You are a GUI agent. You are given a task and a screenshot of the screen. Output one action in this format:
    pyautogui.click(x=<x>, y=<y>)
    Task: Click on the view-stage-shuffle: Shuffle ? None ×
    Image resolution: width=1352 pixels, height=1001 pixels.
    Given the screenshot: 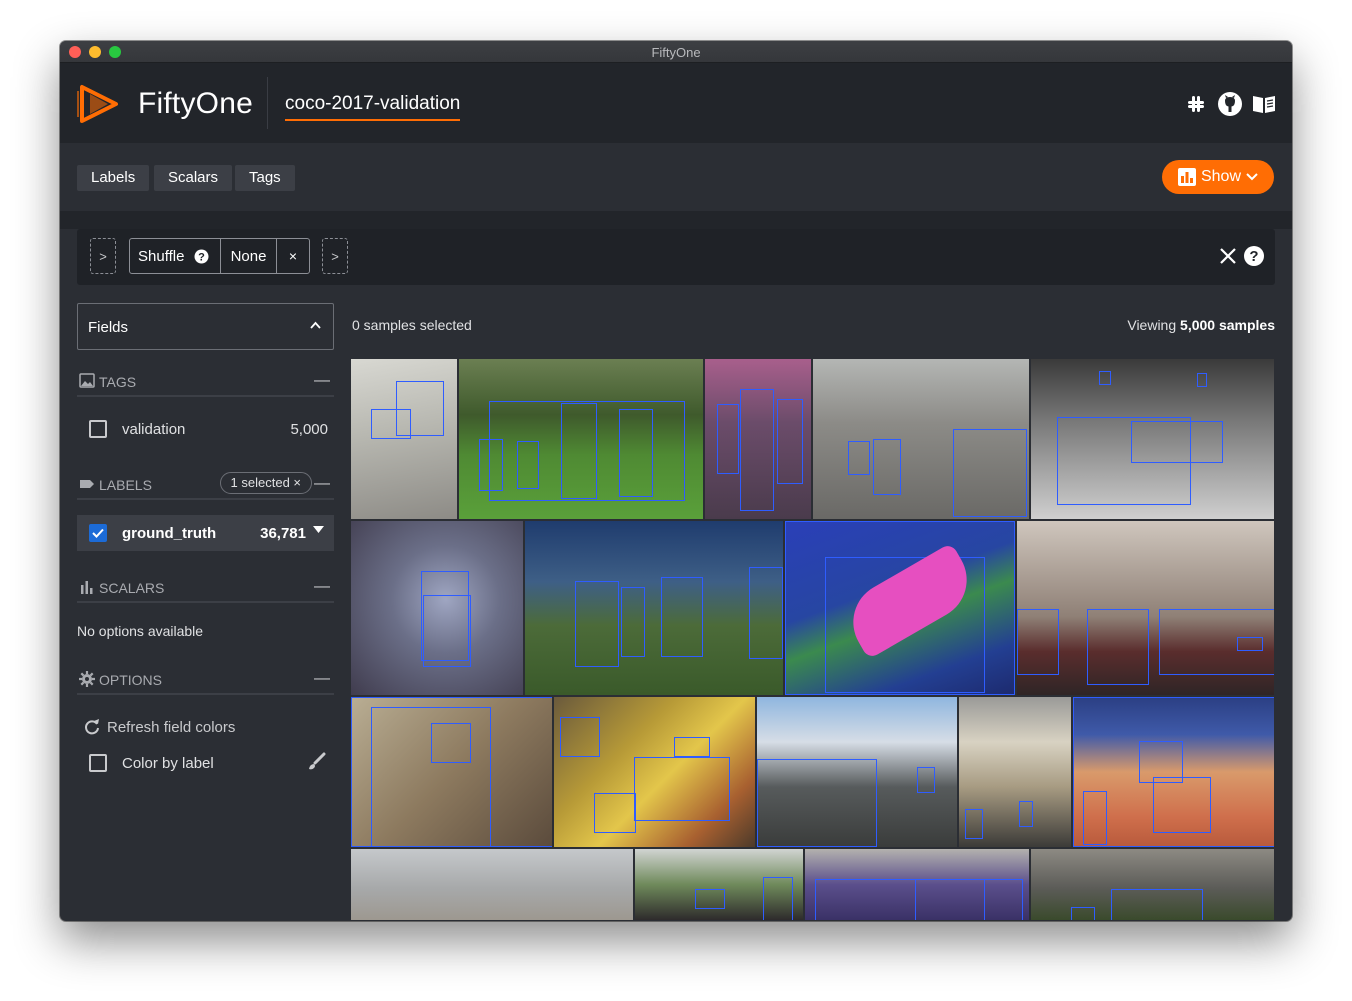 What is the action you would take?
    pyautogui.click(x=219, y=256)
    